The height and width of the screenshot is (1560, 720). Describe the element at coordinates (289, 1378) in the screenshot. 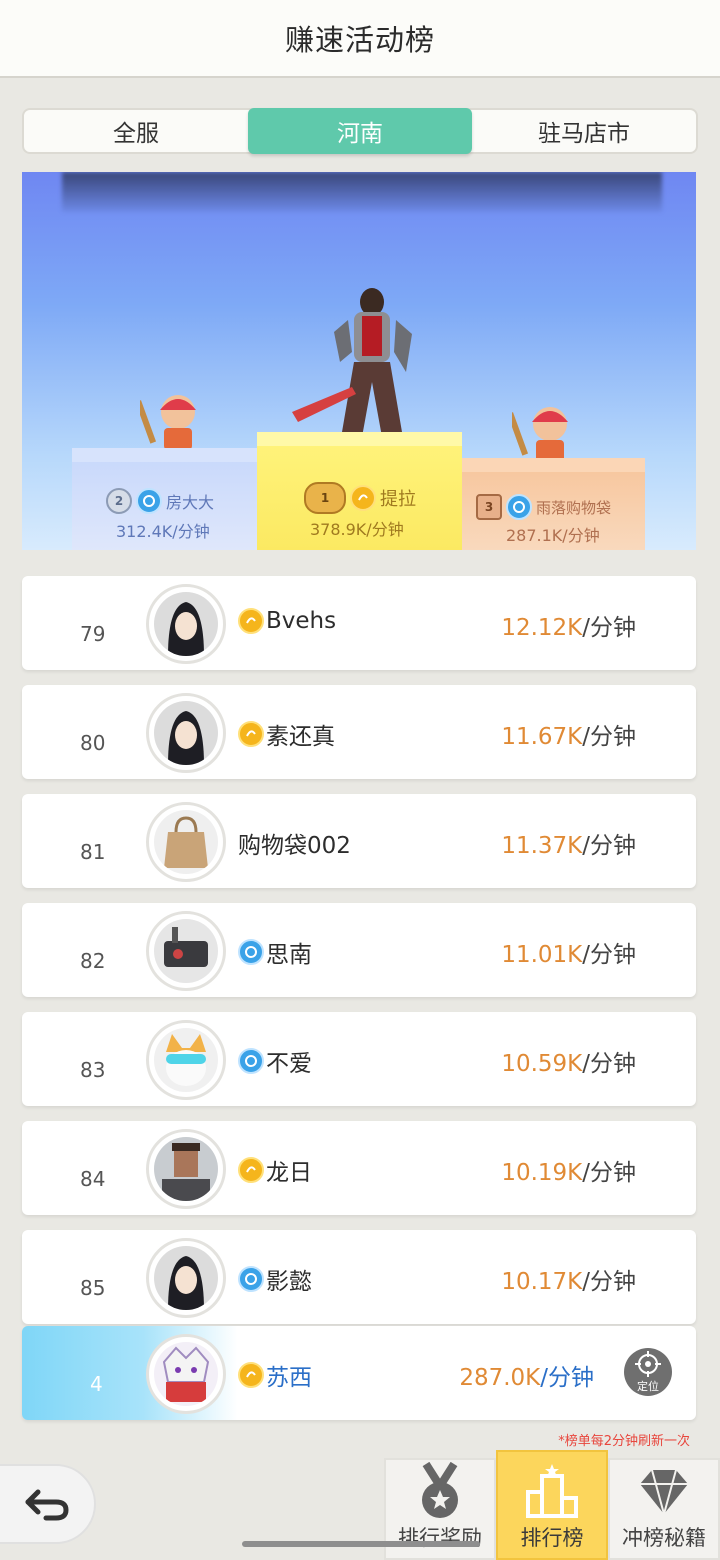

I see `my-name-text: 苏西` at that location.